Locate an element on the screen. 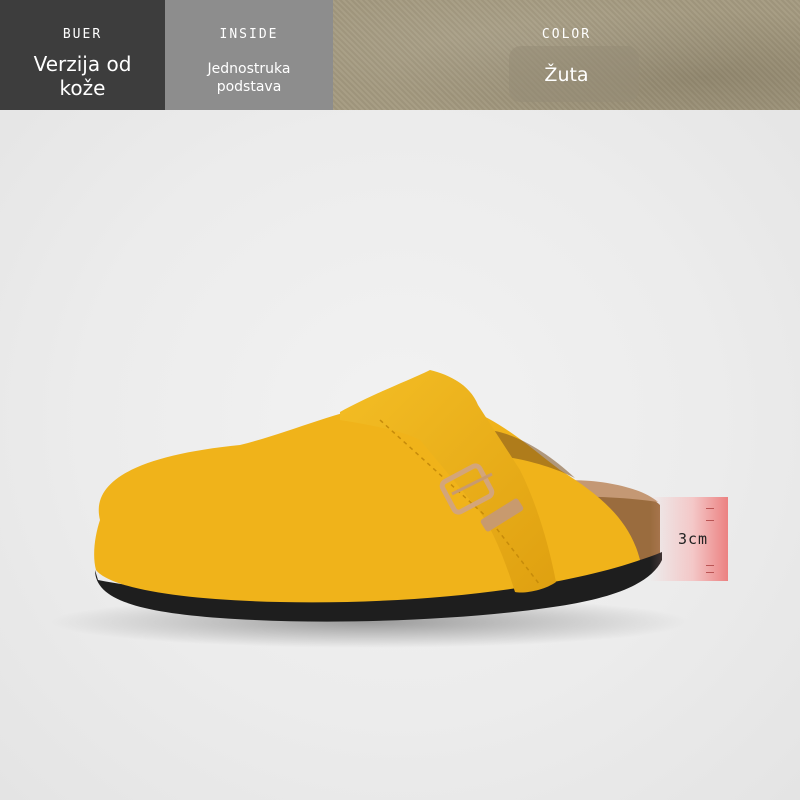 The height and width of the screenshot is (800, 800). color-value: Žuta is located at coordinates (566, 75).